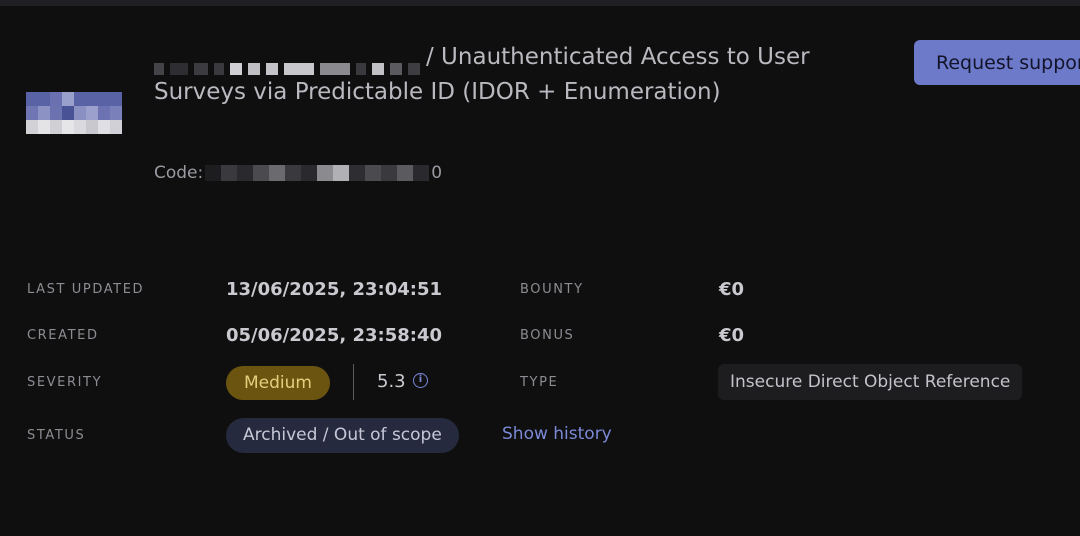 The image size is (1080, 536). I want to click on bonus-value: €0, so click(732, 335).